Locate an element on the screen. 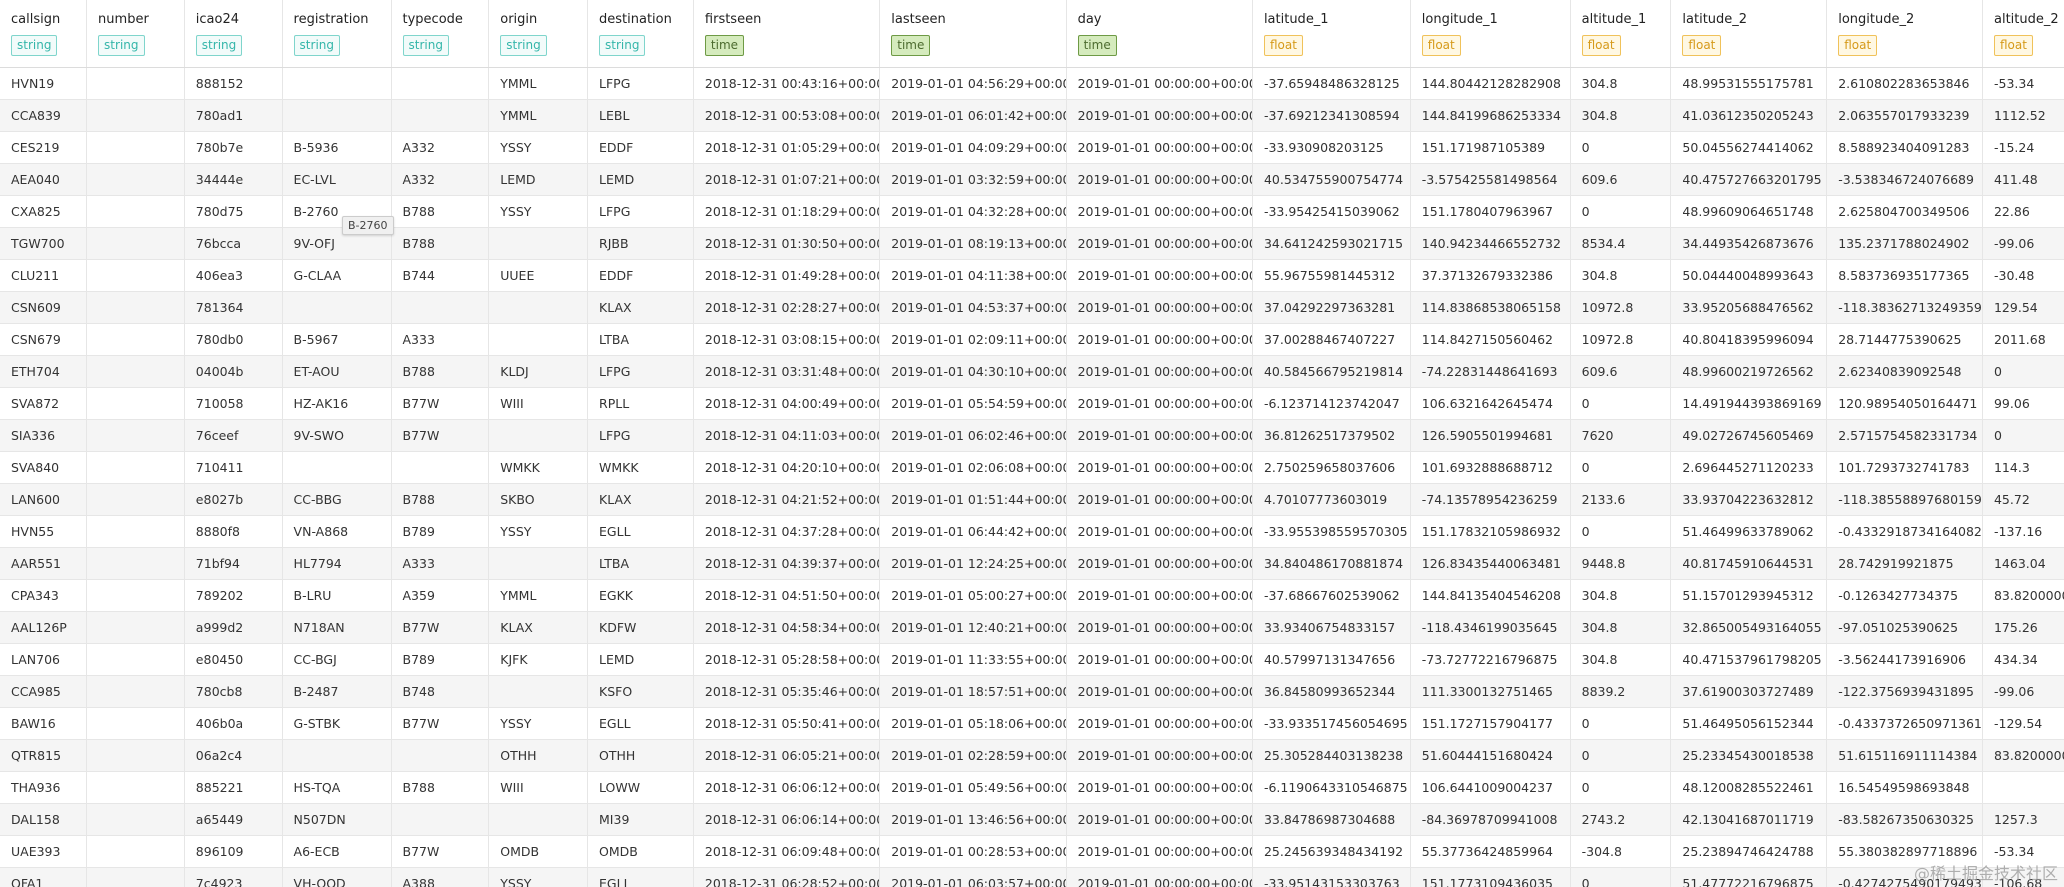  cell-altitude-1: 8839.2 is located at coordinates (1621, 691).